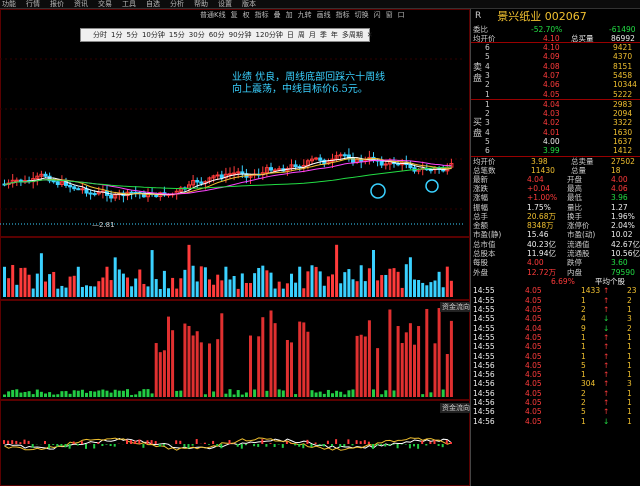  What do you see at coordinates (555, 150) in the screenshot?
I see `bid-row: 6 3.99 1412` at bounding box center [555, 150].